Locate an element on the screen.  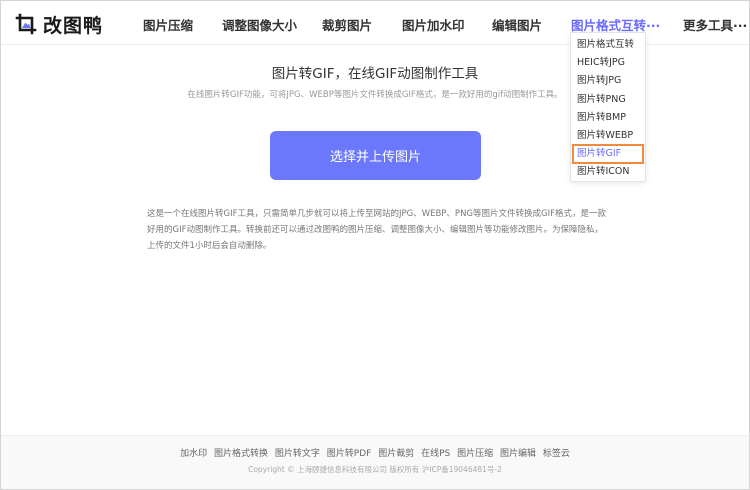
footer-link-watermark: 加水印 is located at coordinates (193, 454).